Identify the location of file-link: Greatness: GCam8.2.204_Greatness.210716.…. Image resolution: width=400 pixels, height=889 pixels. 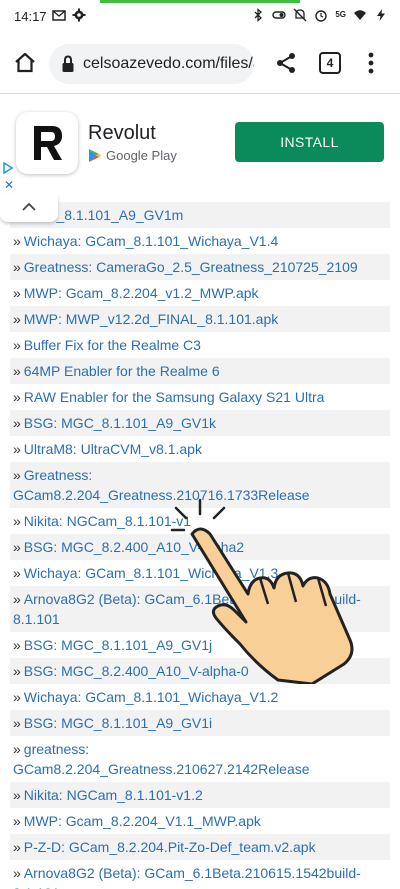
(161, 485).